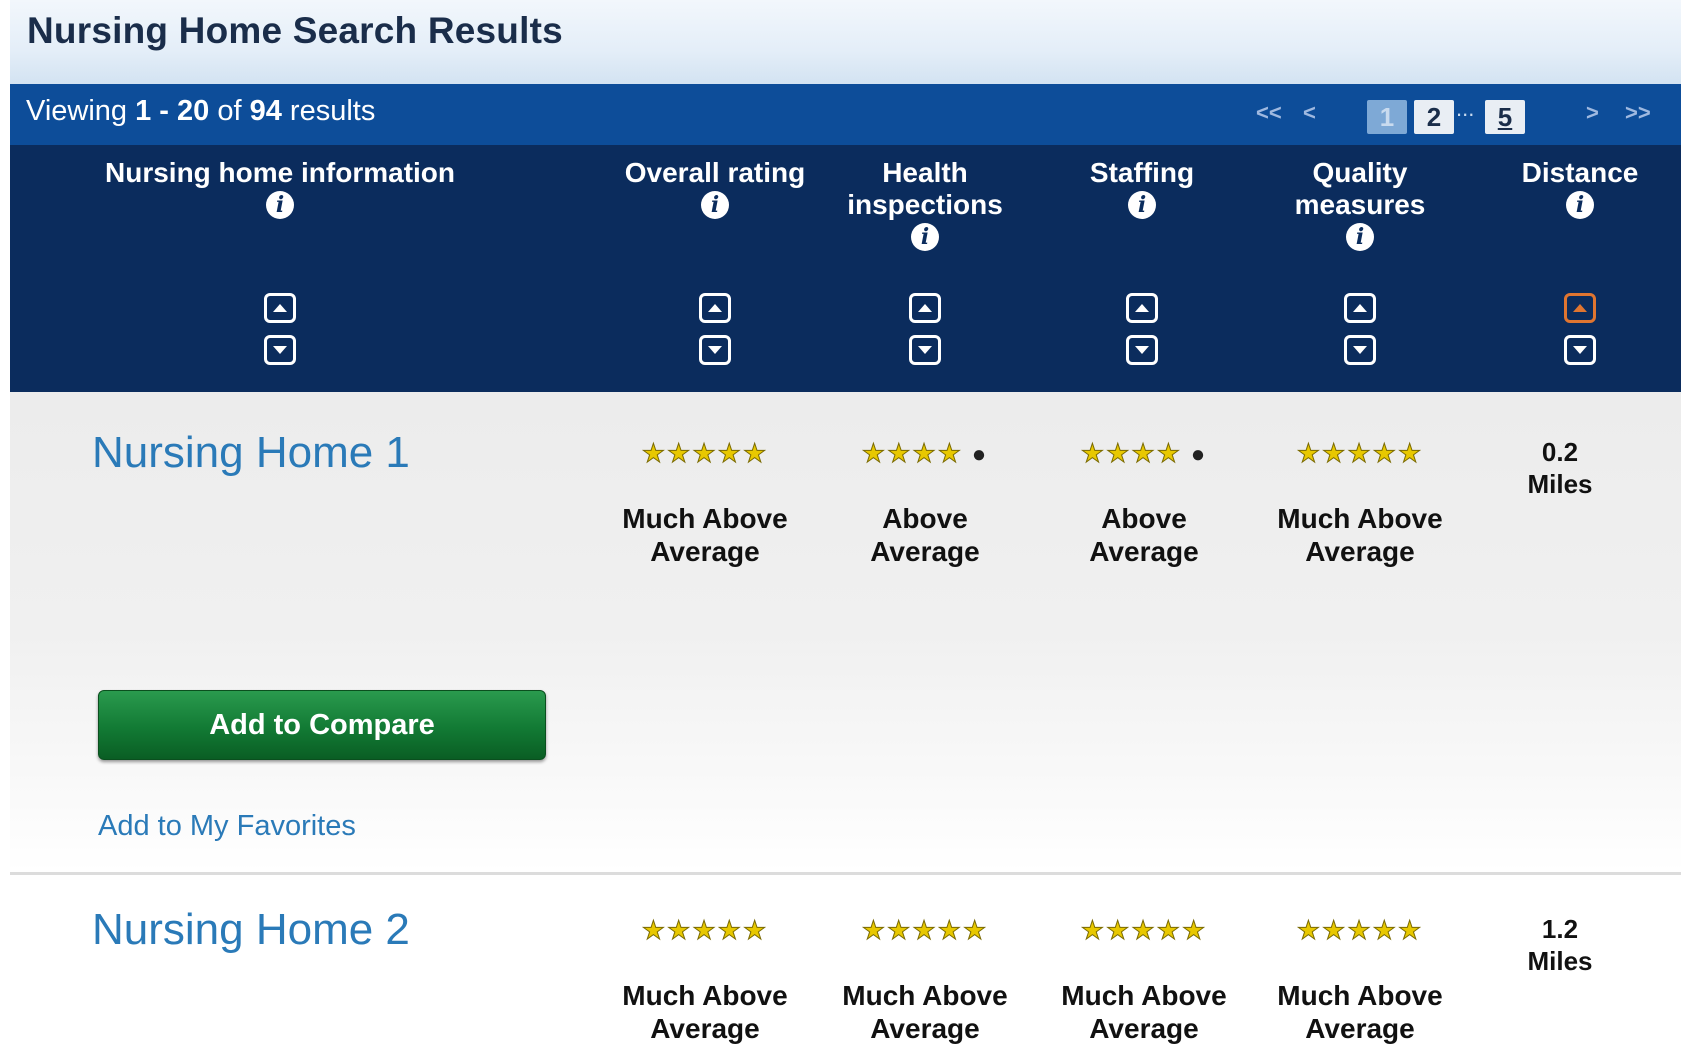 This screenshot has height=1049, width=1681. What do you see at coordinates (77, 111) in the screenshot?
I see `viewing-prefix: Viewing` at bounding box center [77, 111].